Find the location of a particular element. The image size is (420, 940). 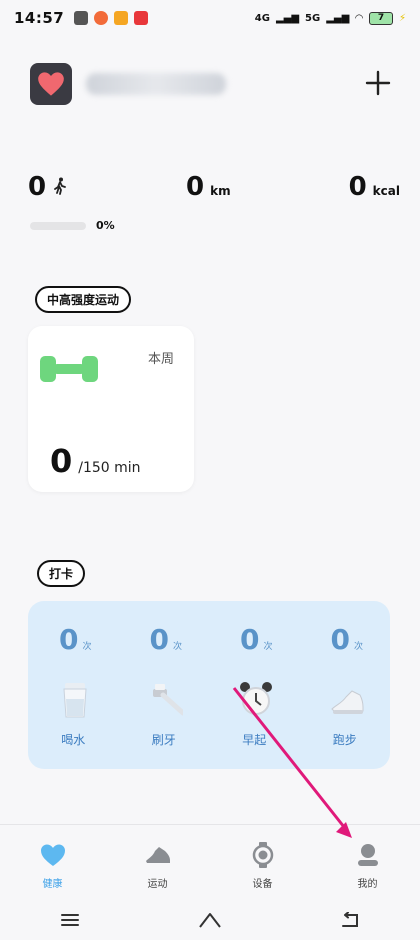

daily-progress: 0% is located at coordinates (72, 225).